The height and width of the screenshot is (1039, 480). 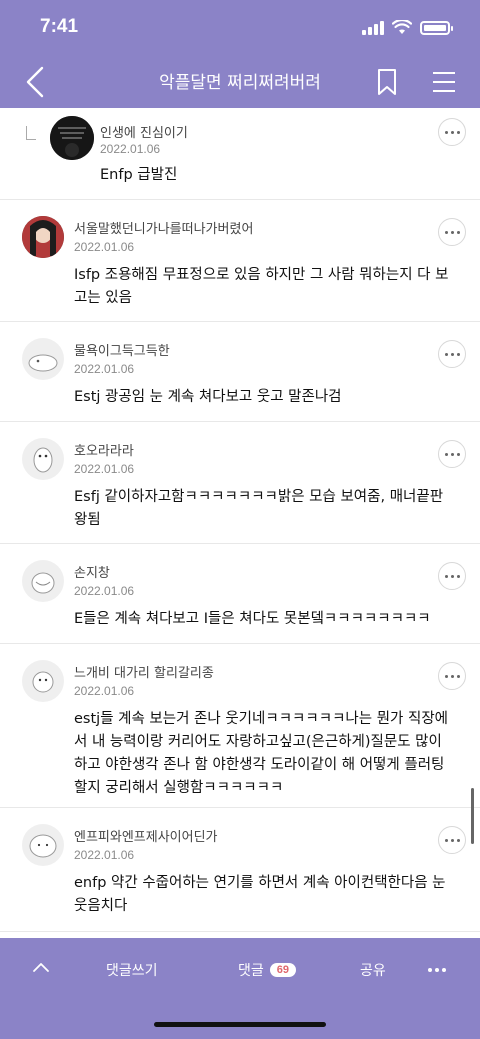 What do you see at coordinates (240, 988) in the screenshot?
I see `bottom-bar: 댓글쓰기 댓글 69 공유` at bounding box center [240, 988].